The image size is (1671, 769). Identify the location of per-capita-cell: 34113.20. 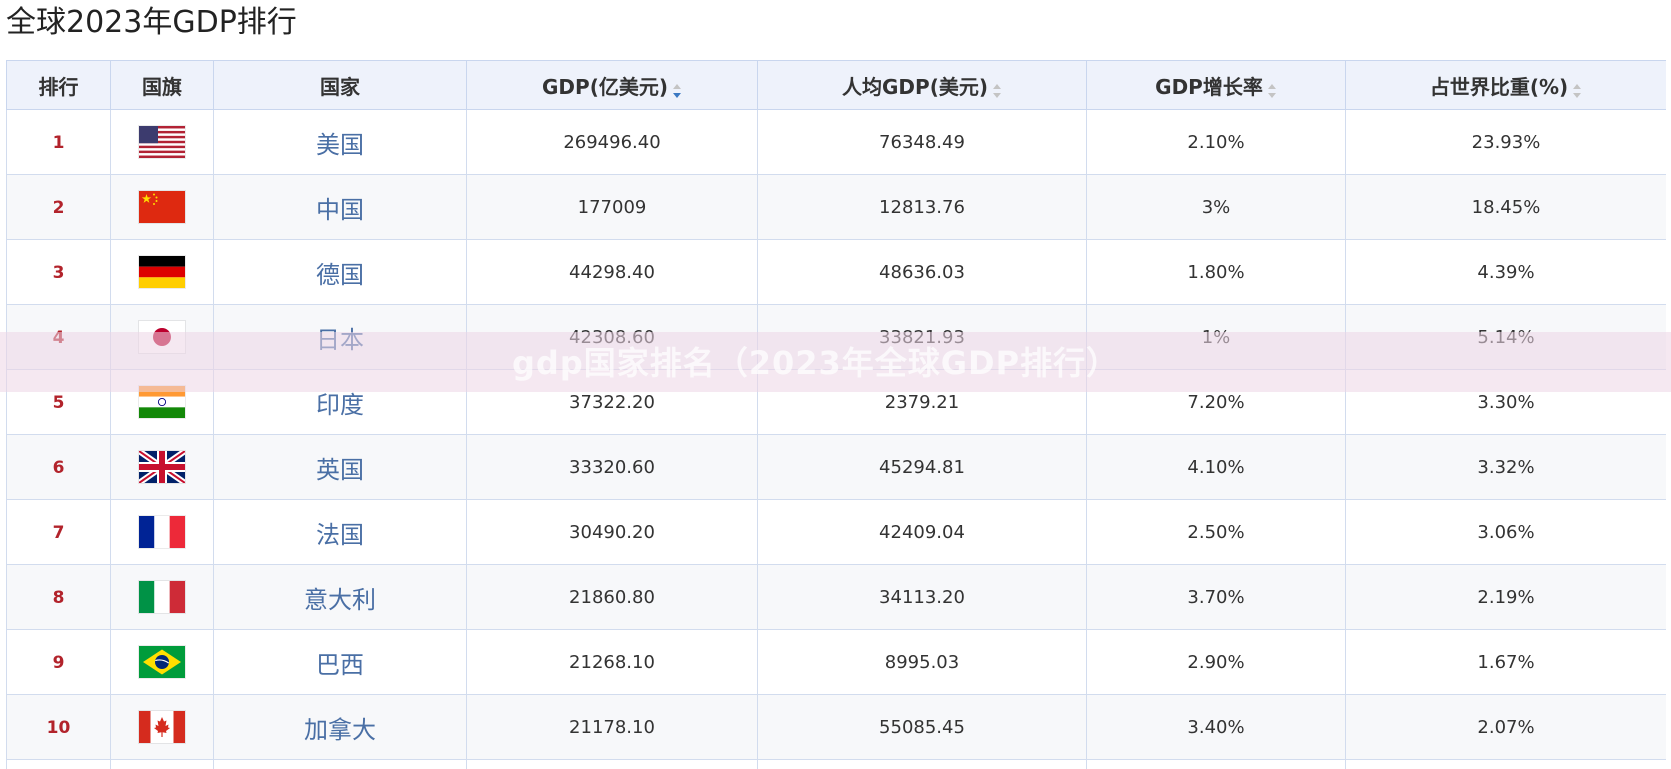
(922, 597).